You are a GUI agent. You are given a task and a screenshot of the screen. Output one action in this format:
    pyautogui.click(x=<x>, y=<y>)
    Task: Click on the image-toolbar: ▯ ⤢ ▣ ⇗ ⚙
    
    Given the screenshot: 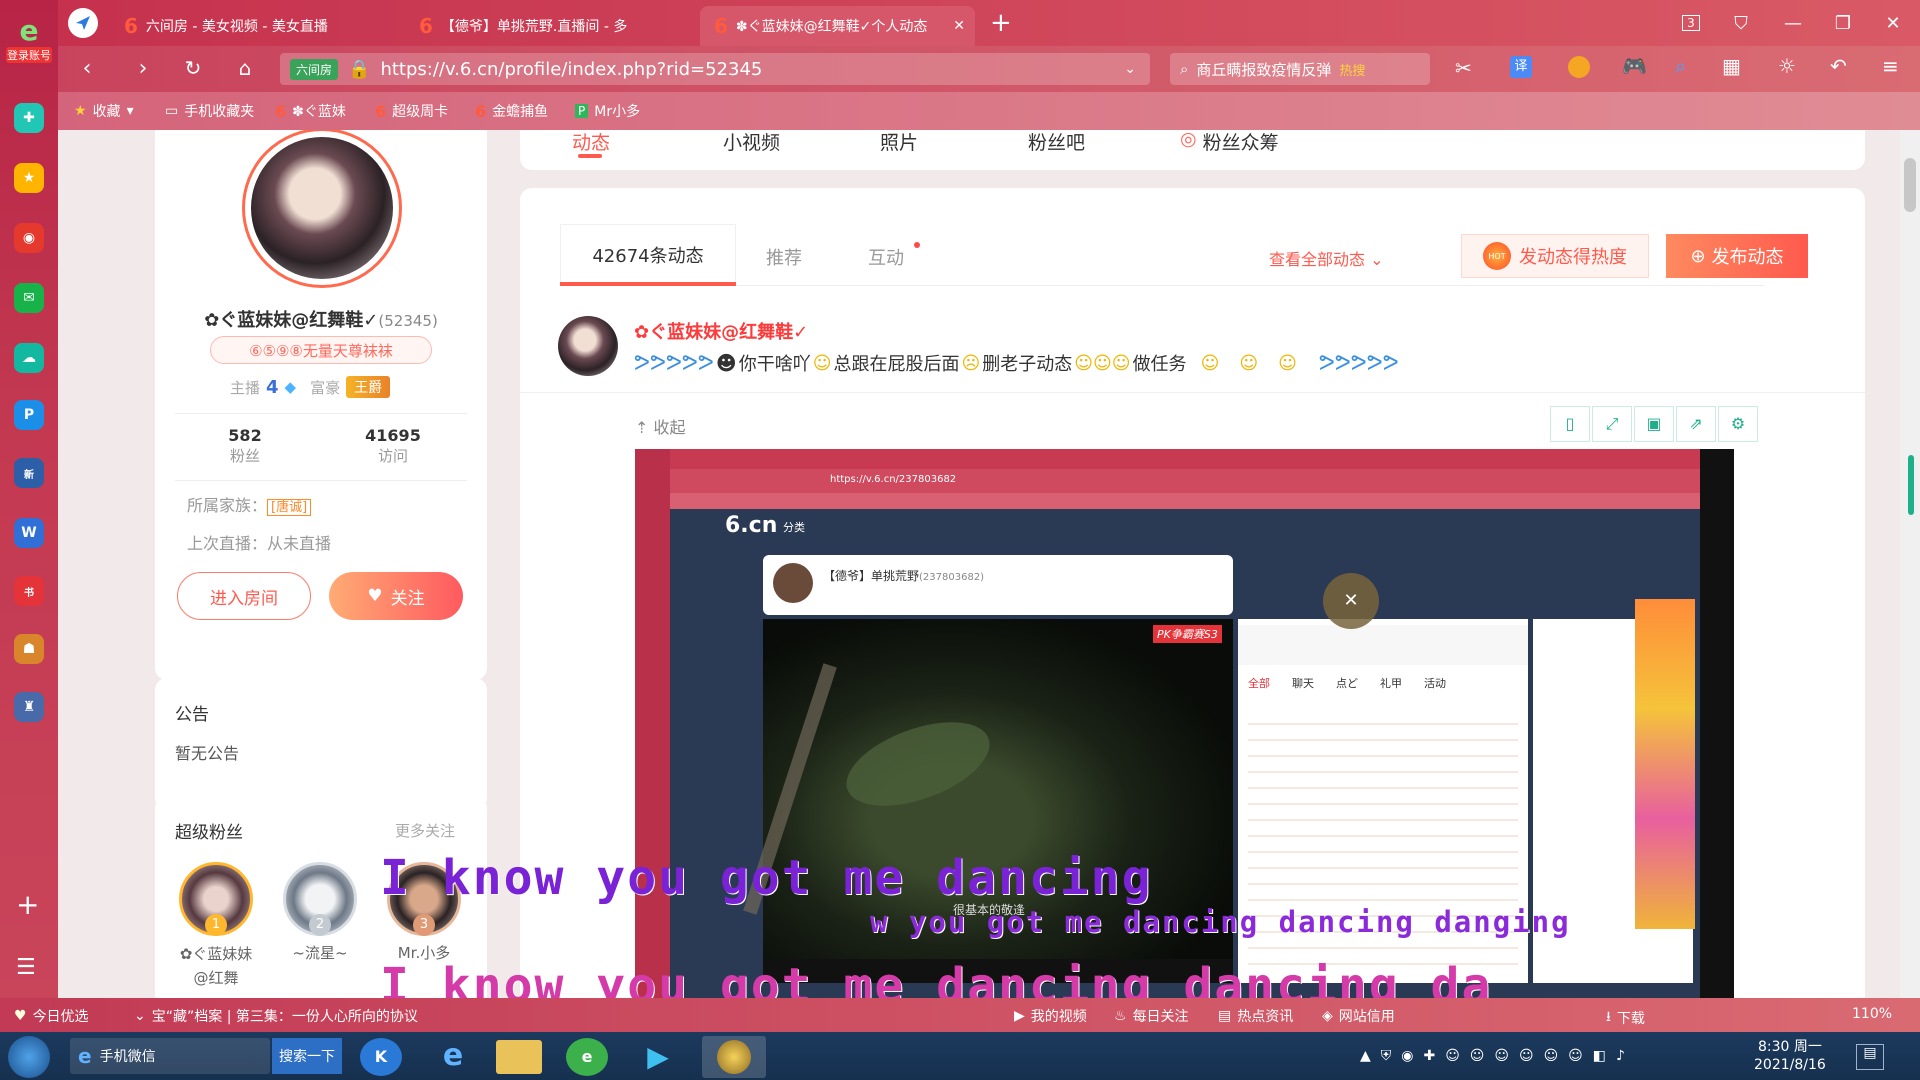 What is the action you would take?
    pyautogui.click(x=1654, y=424)
    